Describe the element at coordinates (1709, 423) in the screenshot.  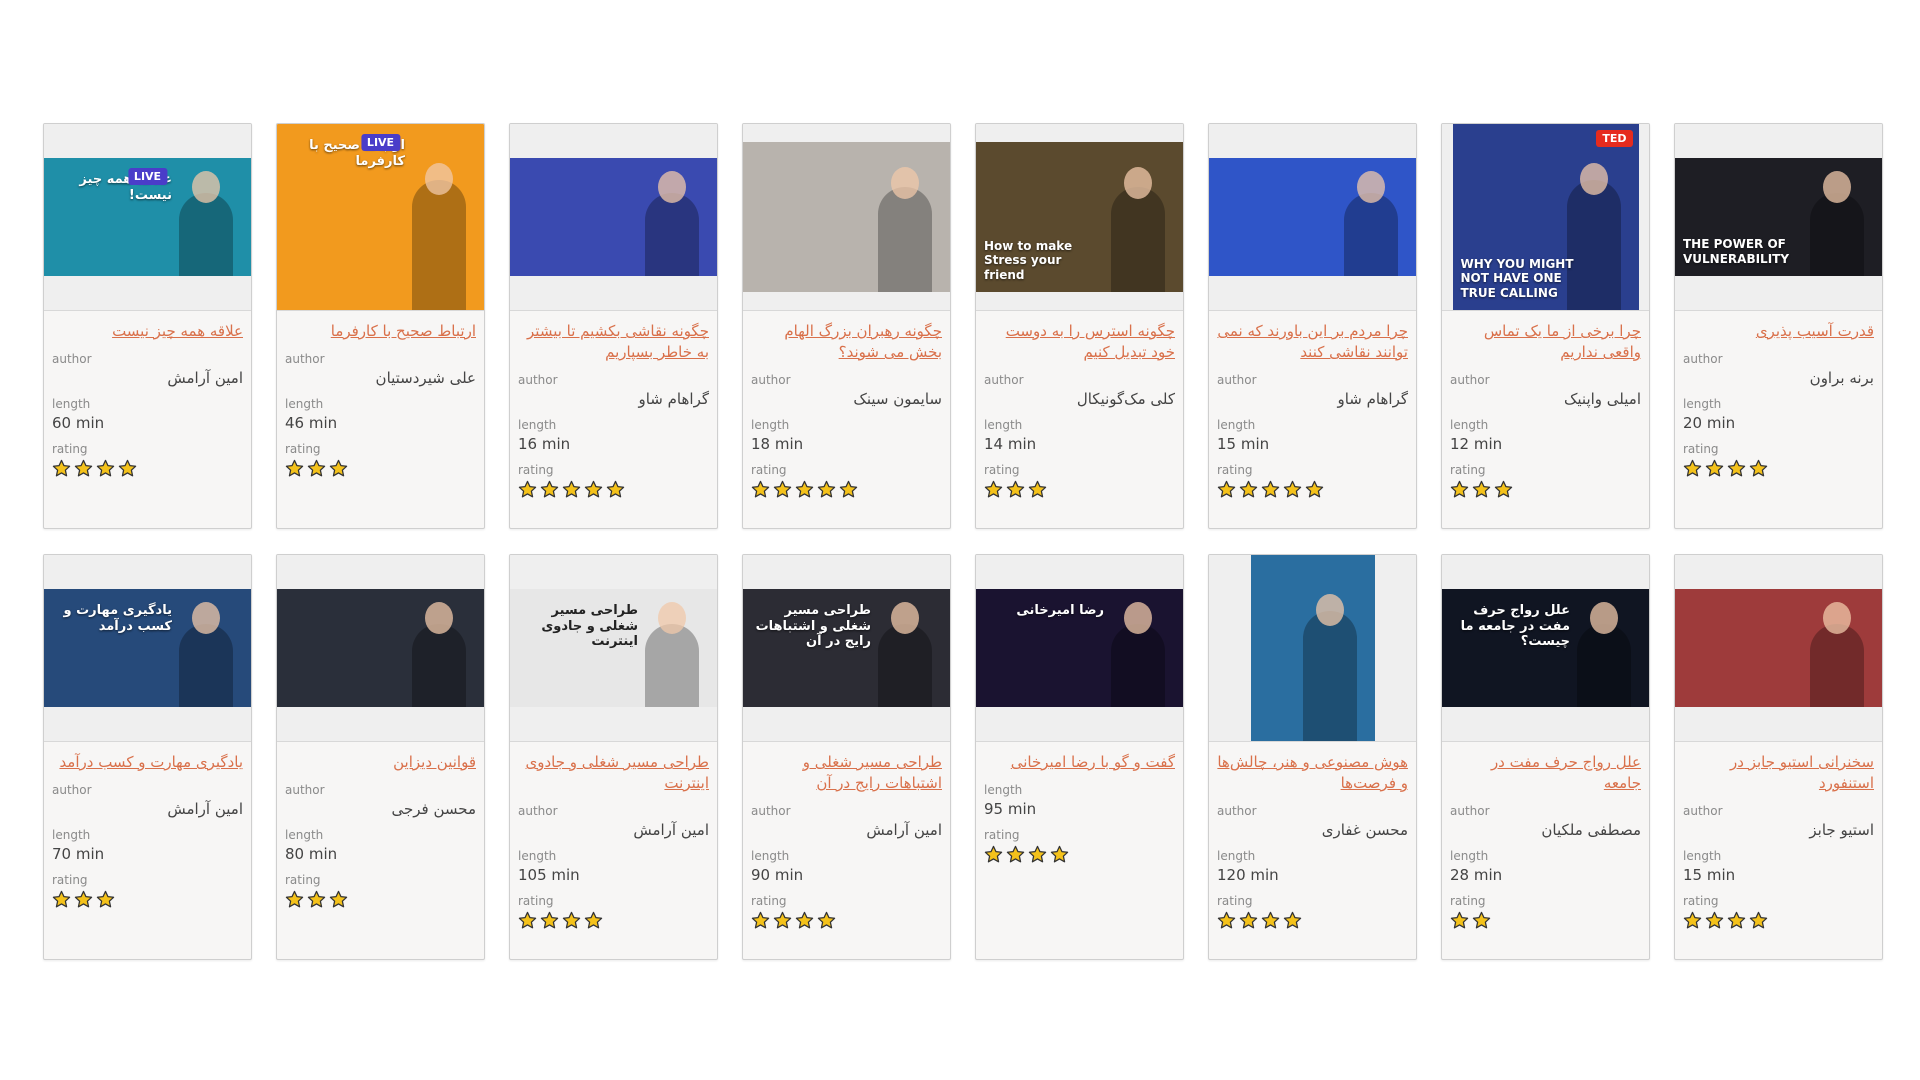
I see `length-value: 20 min` at that location.